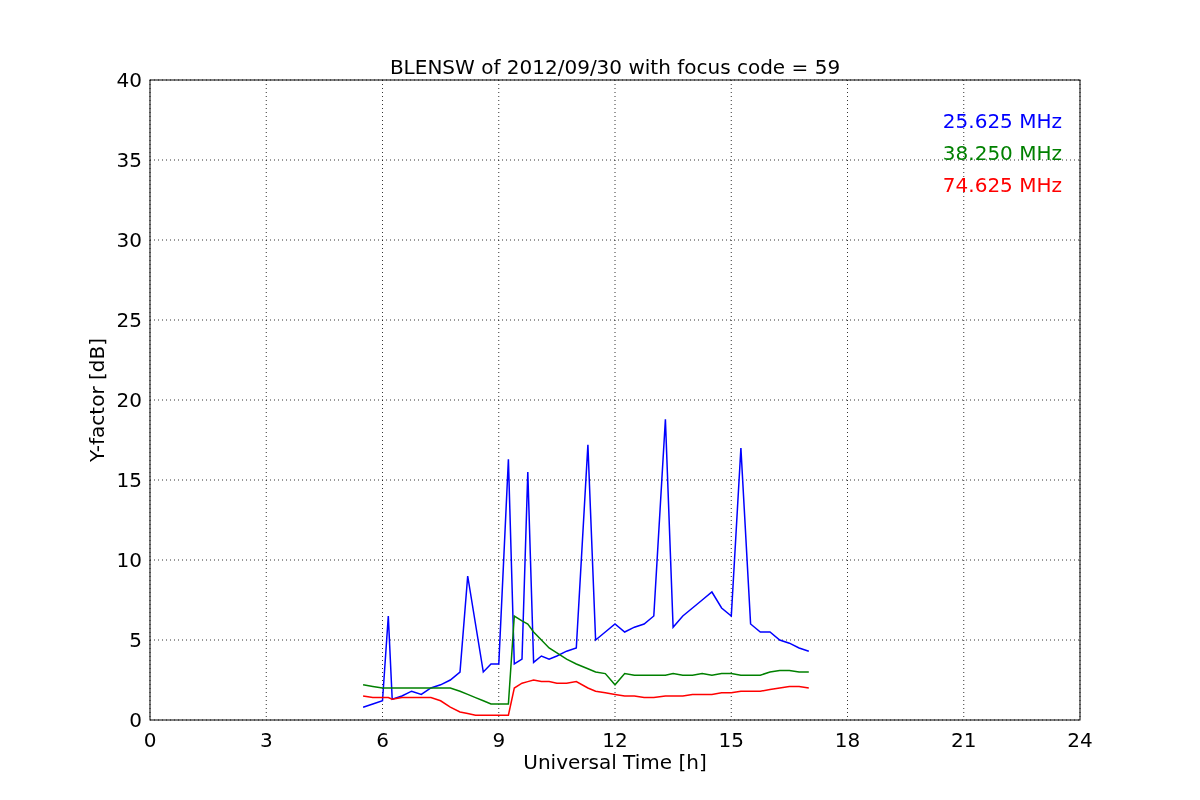 The width and height of the screenshot is (1200, 800). Describe the element at coordinates (382, 740) in the screenshot. I see `x-tick-label: 6` at that location.